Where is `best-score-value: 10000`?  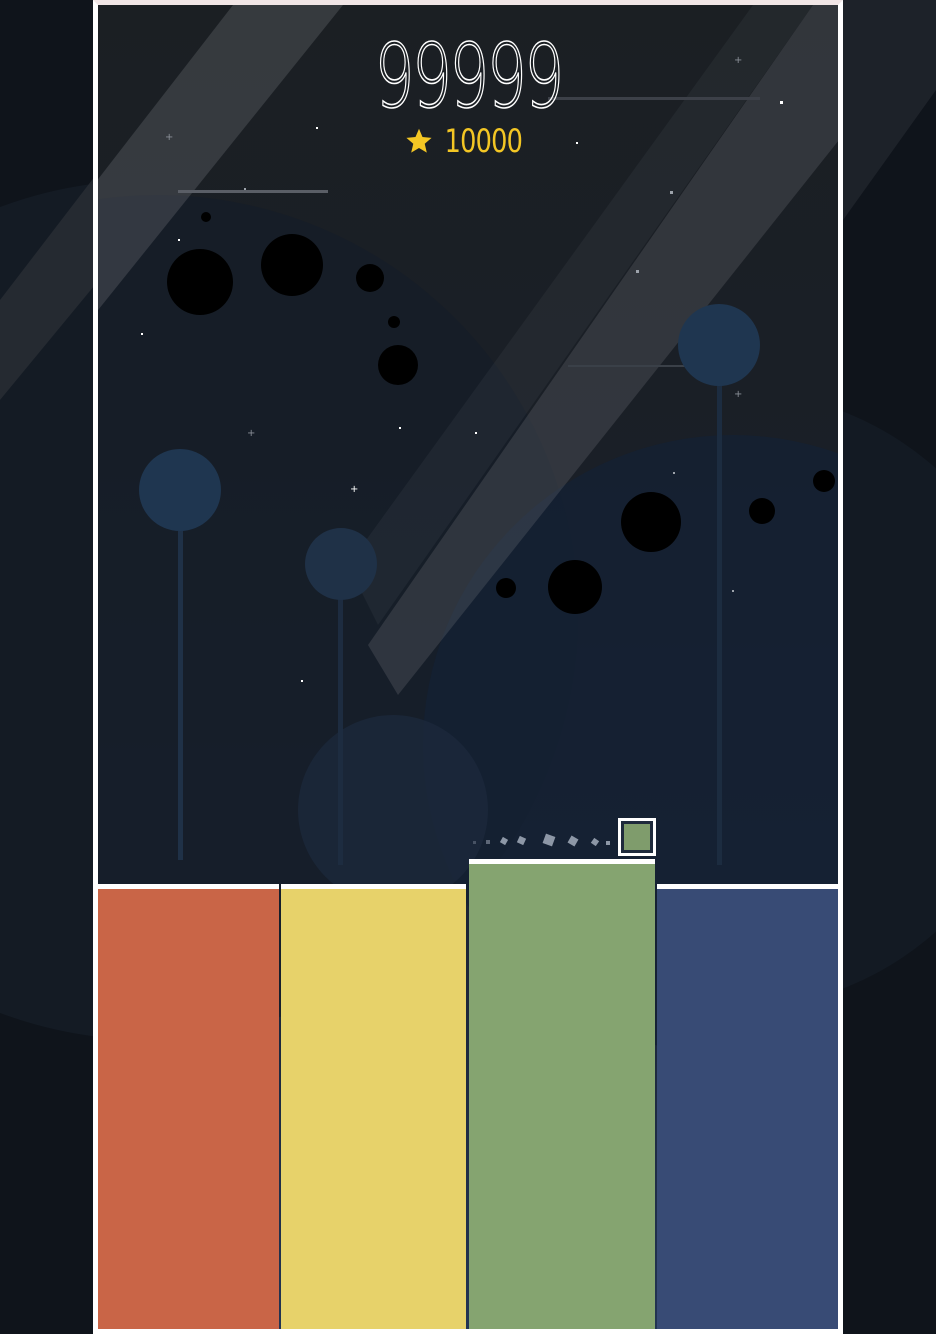 best-score-value: 10000 is located at coordinates (483, 141).